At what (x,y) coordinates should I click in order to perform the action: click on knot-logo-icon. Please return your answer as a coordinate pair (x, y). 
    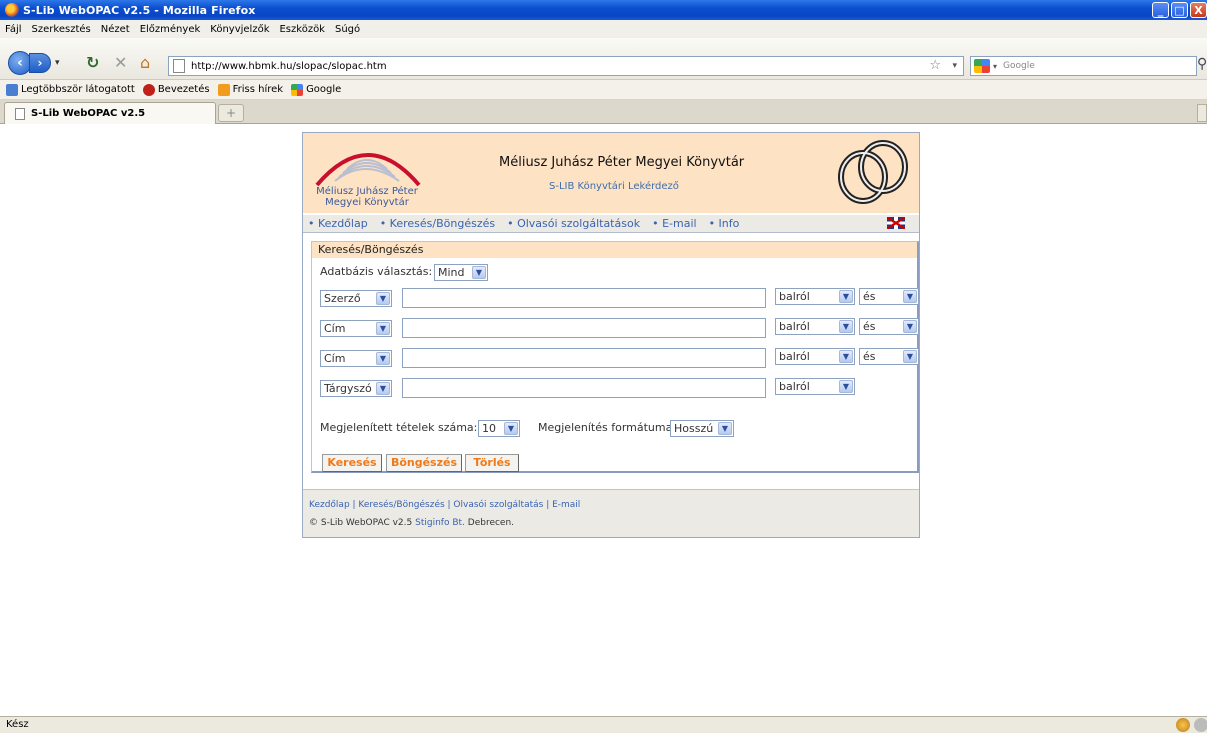
    Looking at the image, I should click on (873, 172).